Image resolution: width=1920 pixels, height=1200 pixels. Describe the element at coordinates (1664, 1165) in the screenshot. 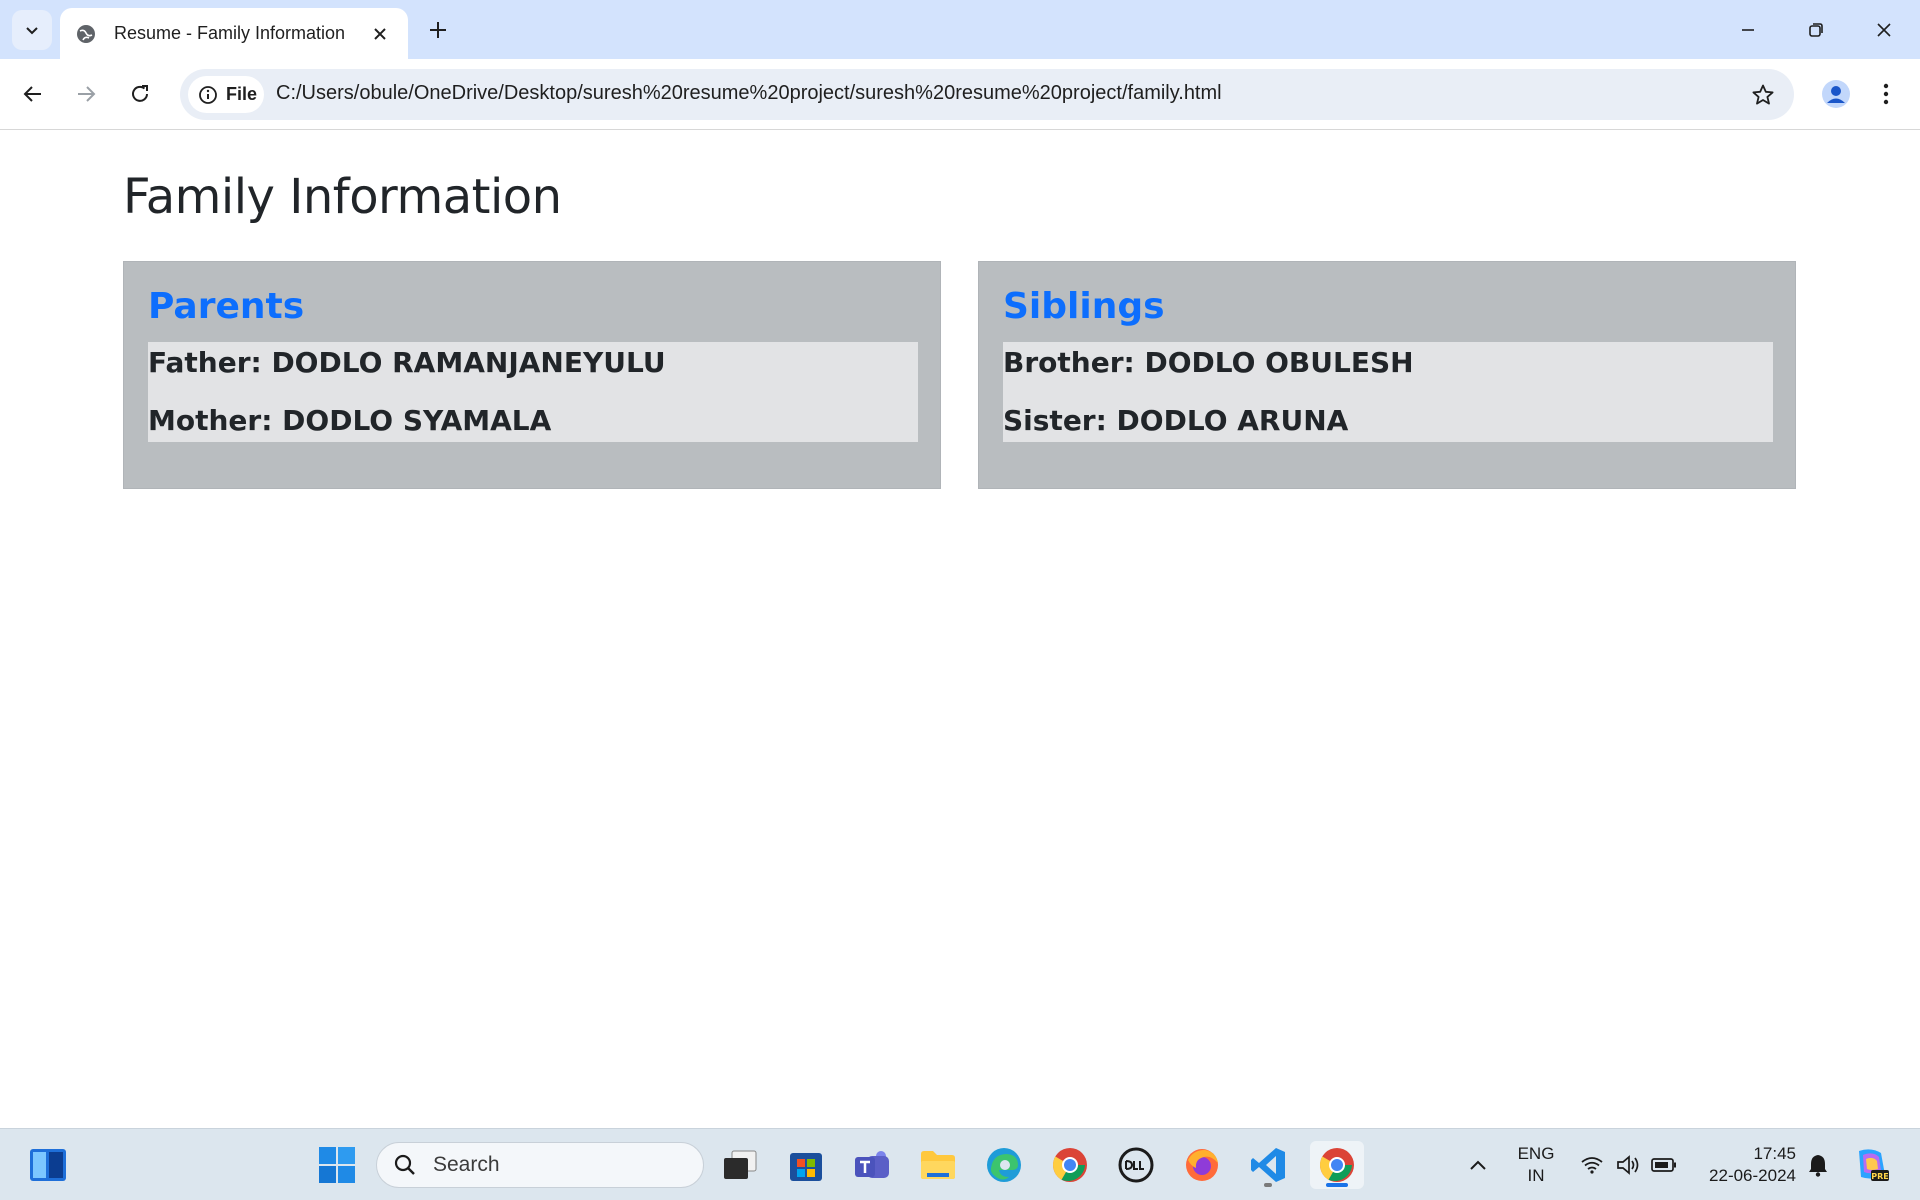

I see `battery-icon` at that location.